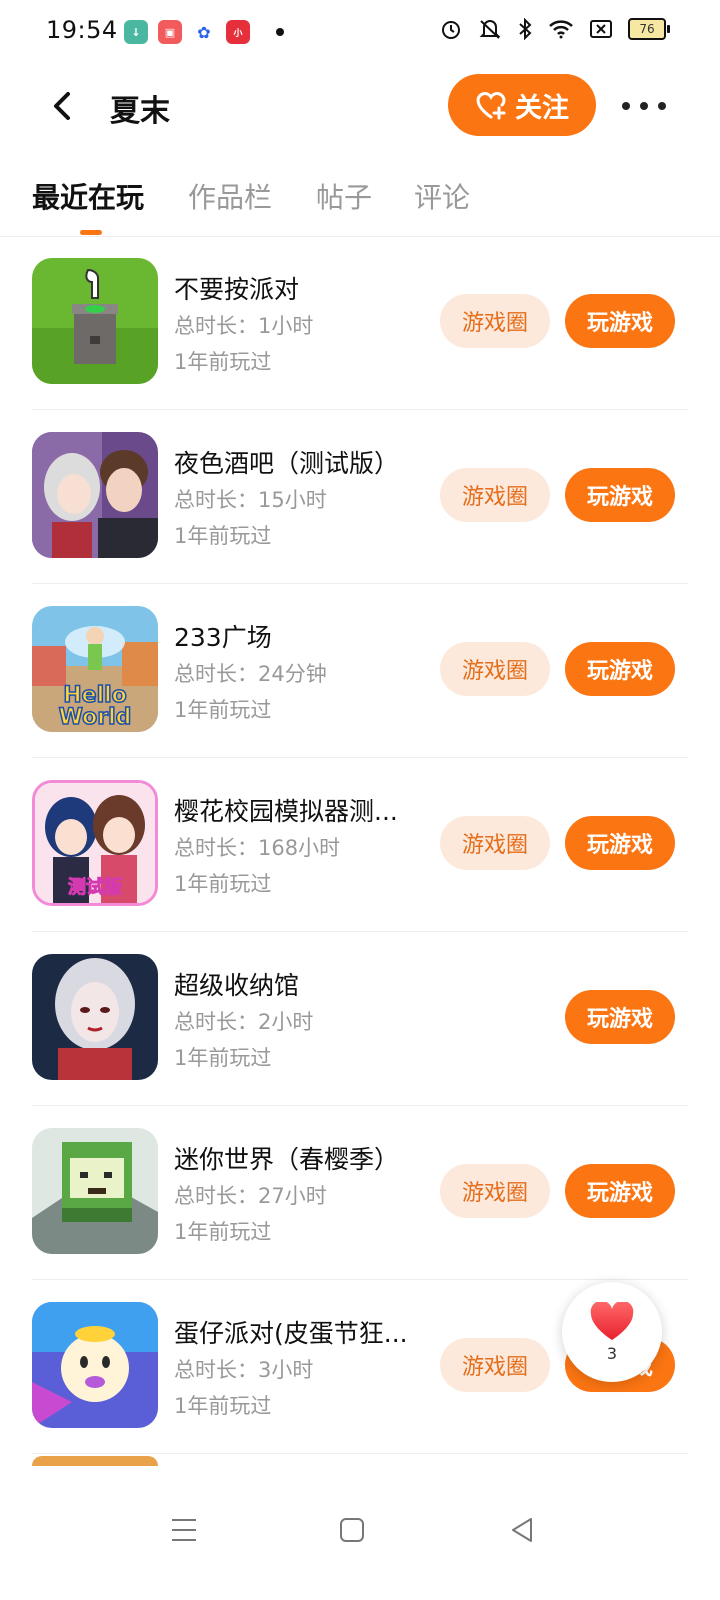 The image size is (720, 1600). I want to click on wifi-icon, so click(561, 29).